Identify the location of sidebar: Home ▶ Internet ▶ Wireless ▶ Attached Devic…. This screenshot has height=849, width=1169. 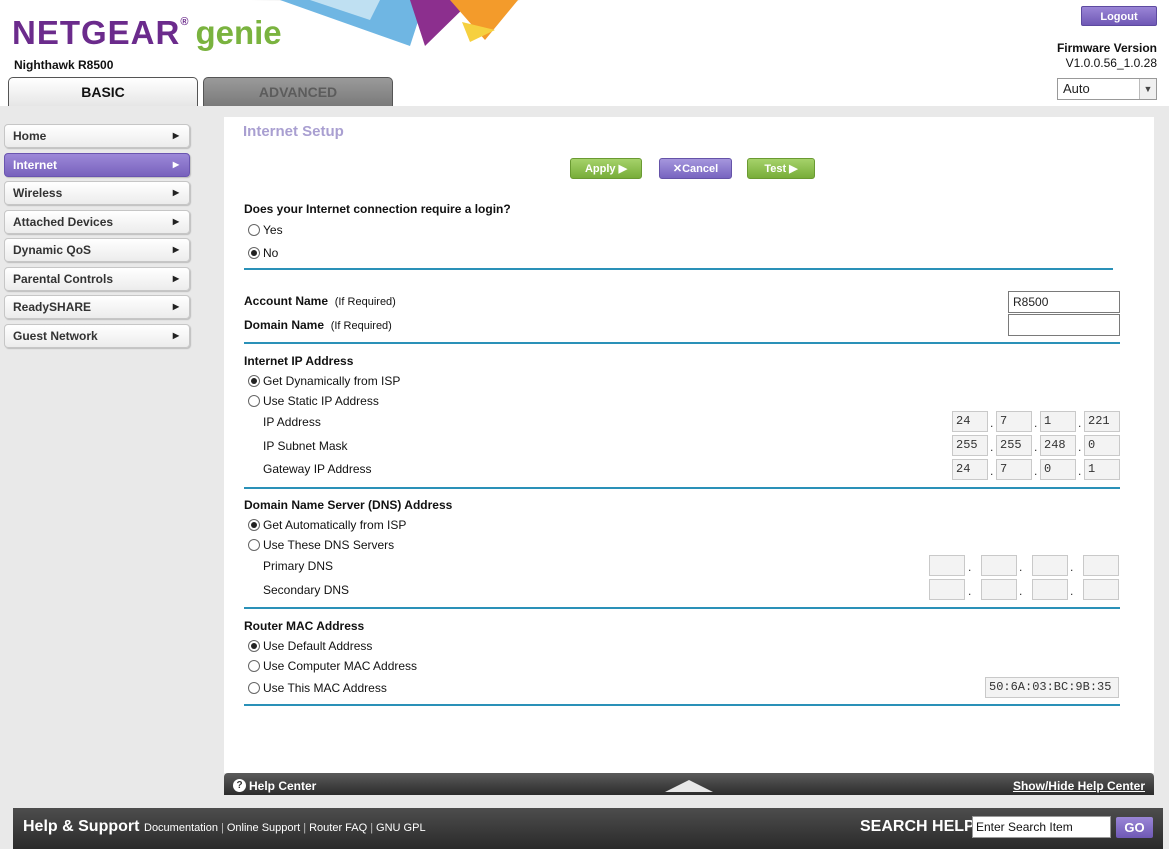
(97, 238).